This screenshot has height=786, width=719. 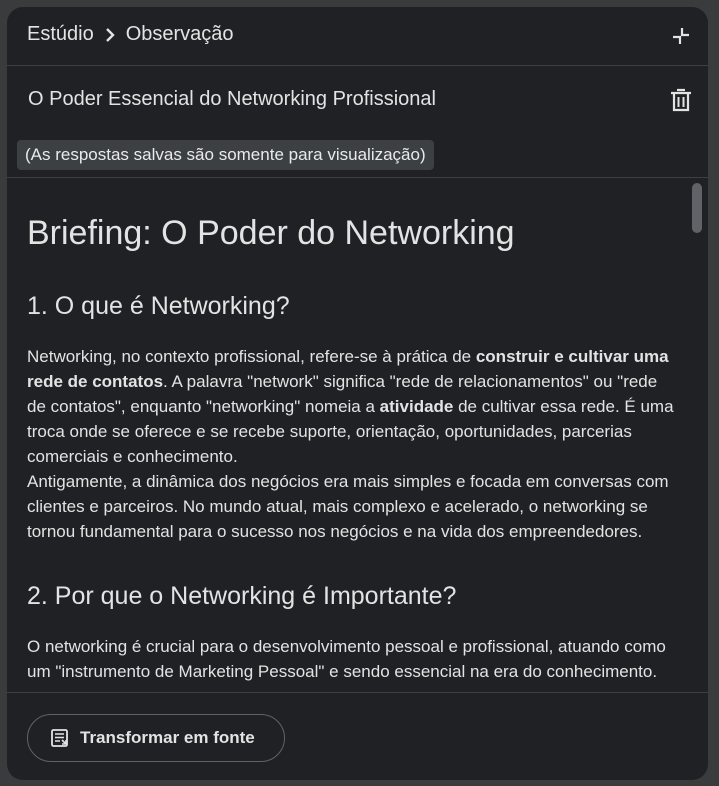 What do you see at coordinates (681, 36) in the screenshot?
I see `collapse-icon` at bounding box center [681, 36].